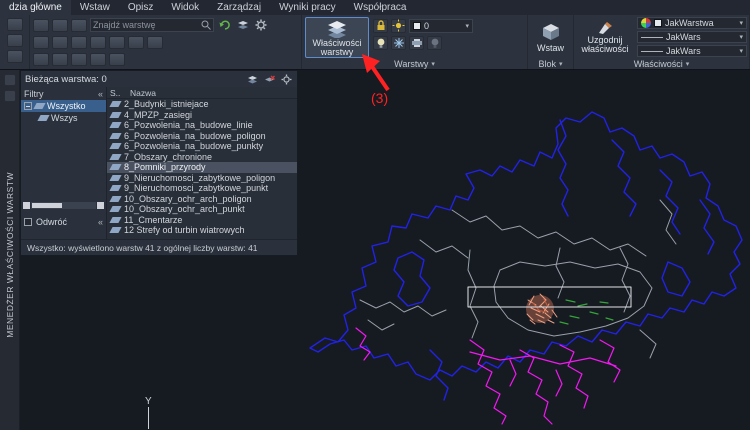  I want to click on block-panel-title: Blok, so click(547, 63).